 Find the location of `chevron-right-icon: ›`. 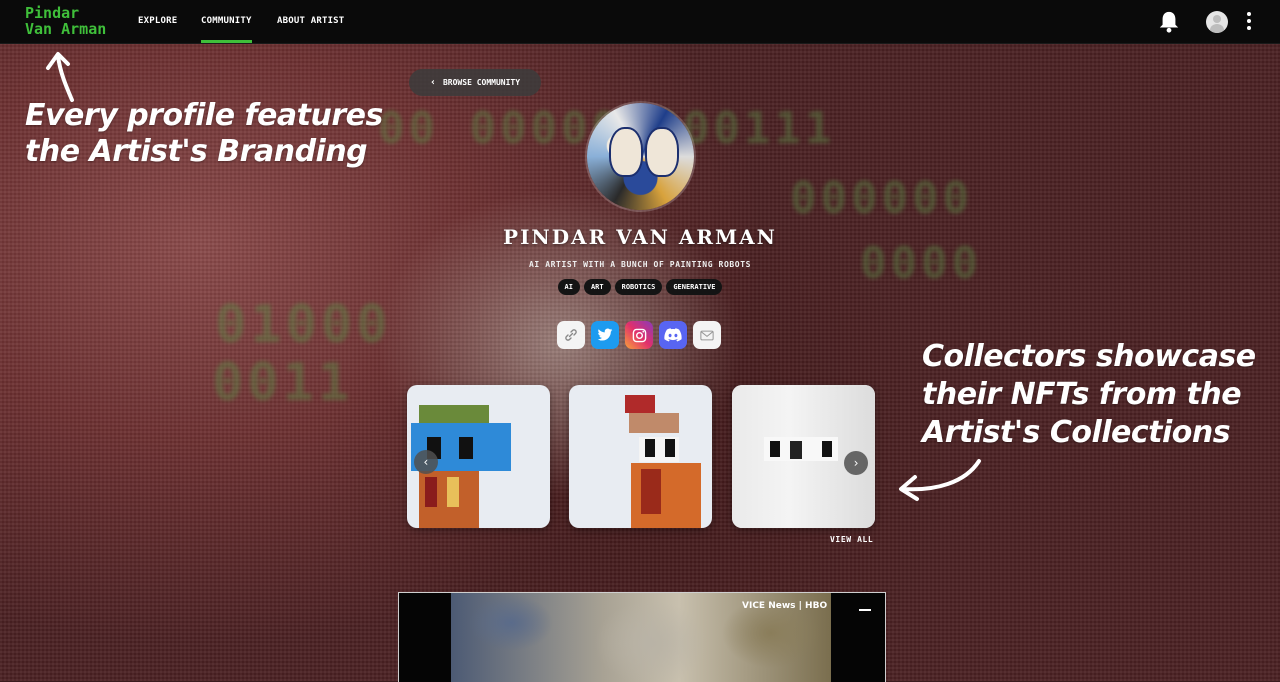

chevron-right-icon: › is located at coordinates (856, 463).